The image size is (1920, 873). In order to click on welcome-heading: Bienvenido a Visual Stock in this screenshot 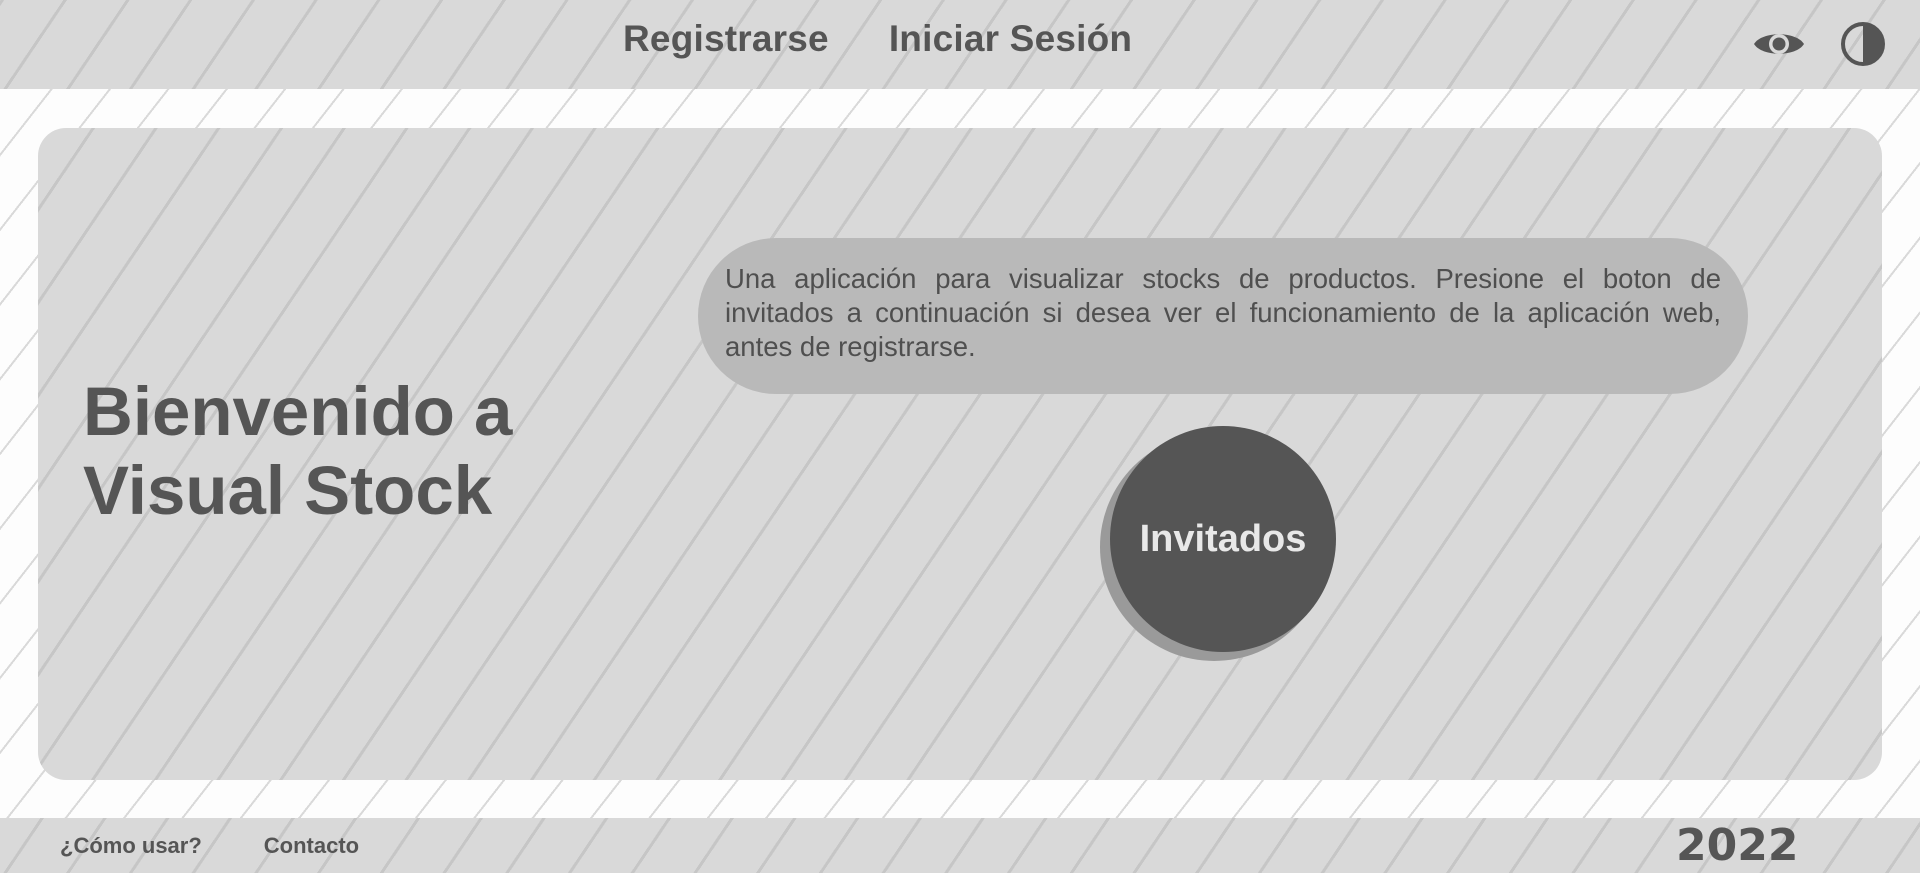, I will do `click(363, 451)`.